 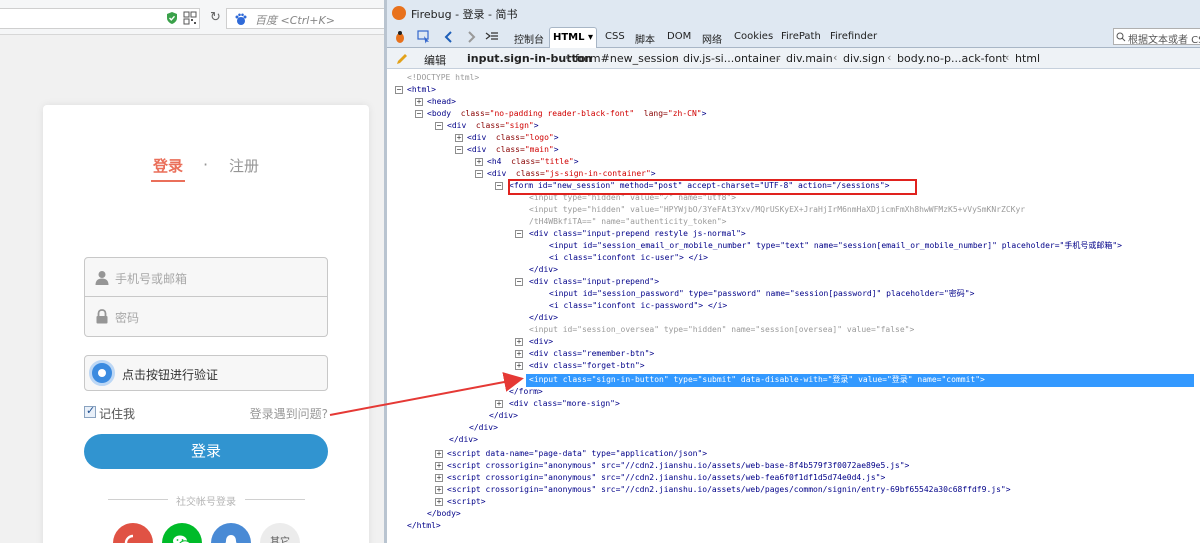 I want to click on code-line: <div class="input-prepend">, so click(x=594, y=282).